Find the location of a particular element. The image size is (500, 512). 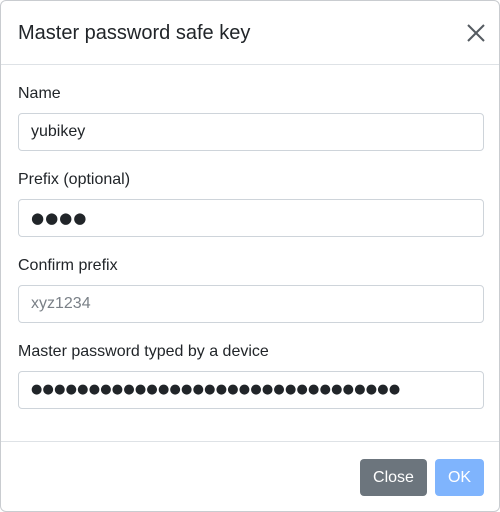

ok-button: OK is located at coordinates (459, 477).